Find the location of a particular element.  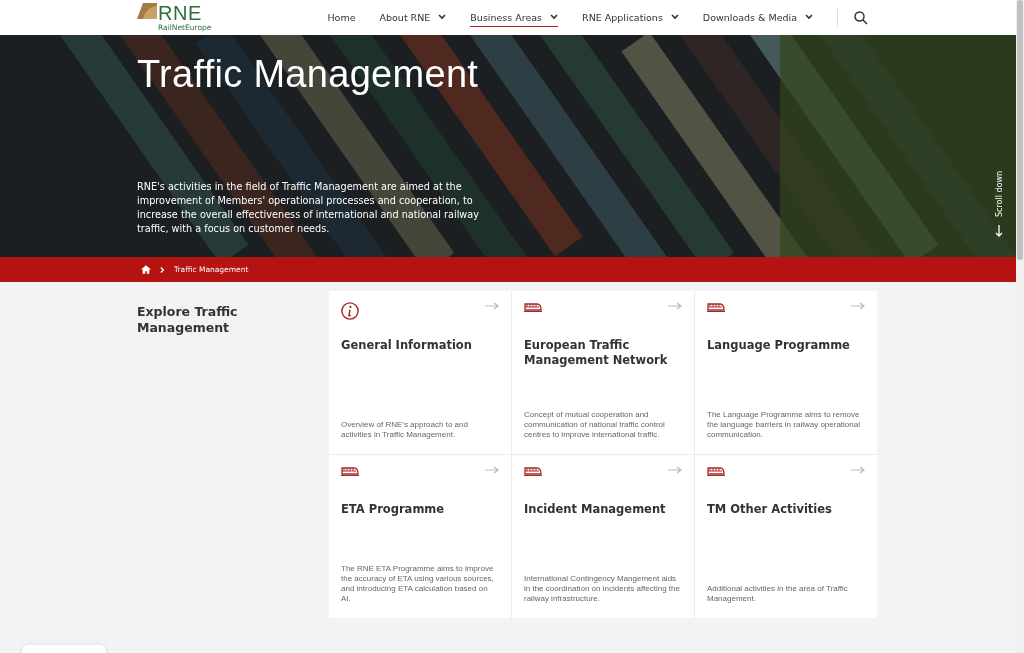

home-icon is located at coordinates (146, 269).